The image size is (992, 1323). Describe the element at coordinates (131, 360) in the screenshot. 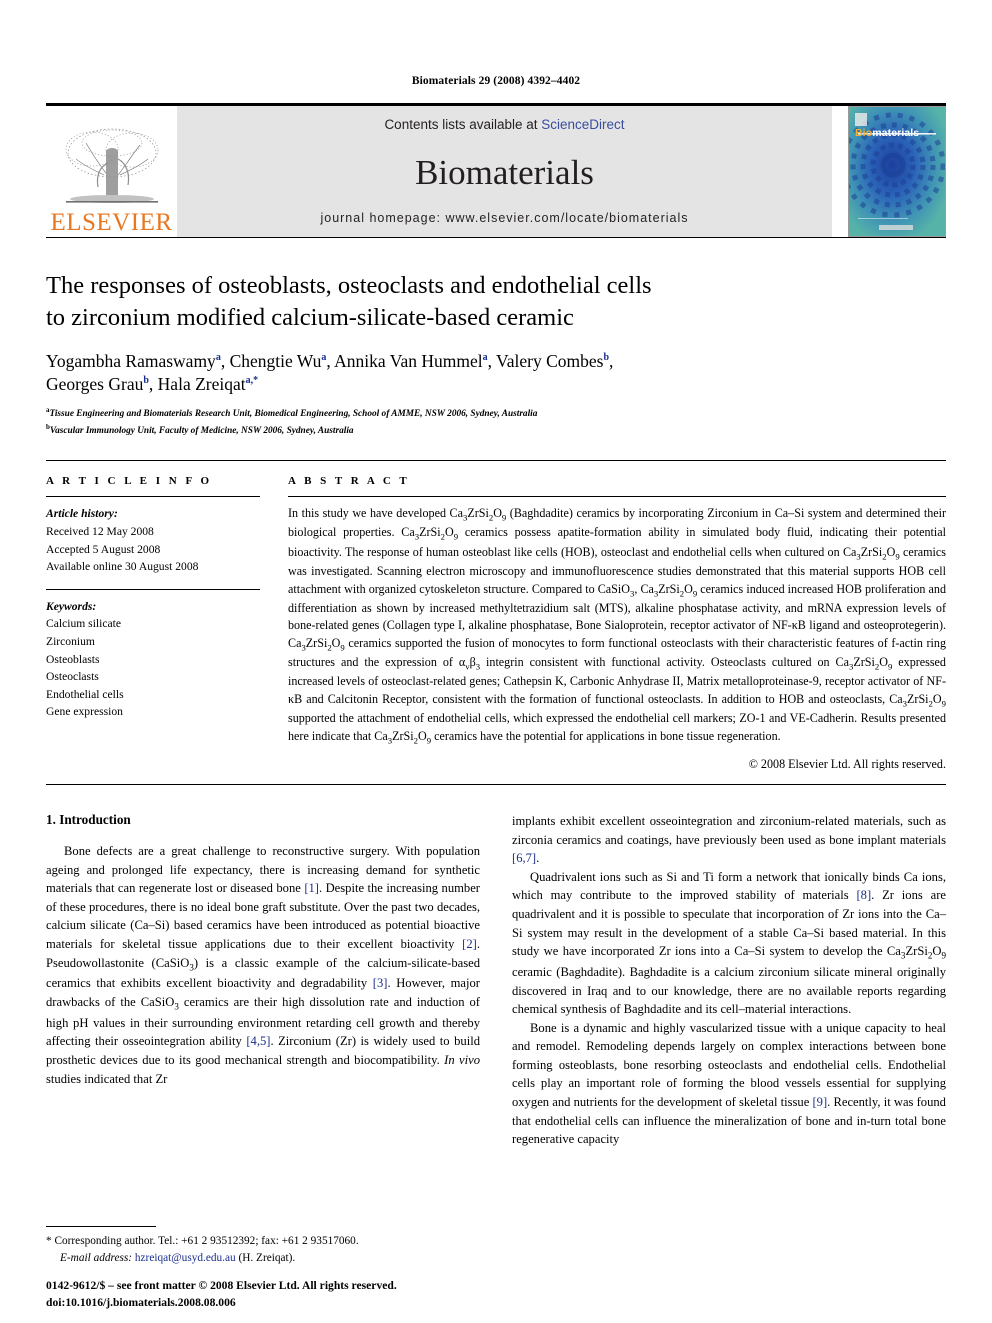

I see `author-name: Yogambha Ramaswamy` at that location.